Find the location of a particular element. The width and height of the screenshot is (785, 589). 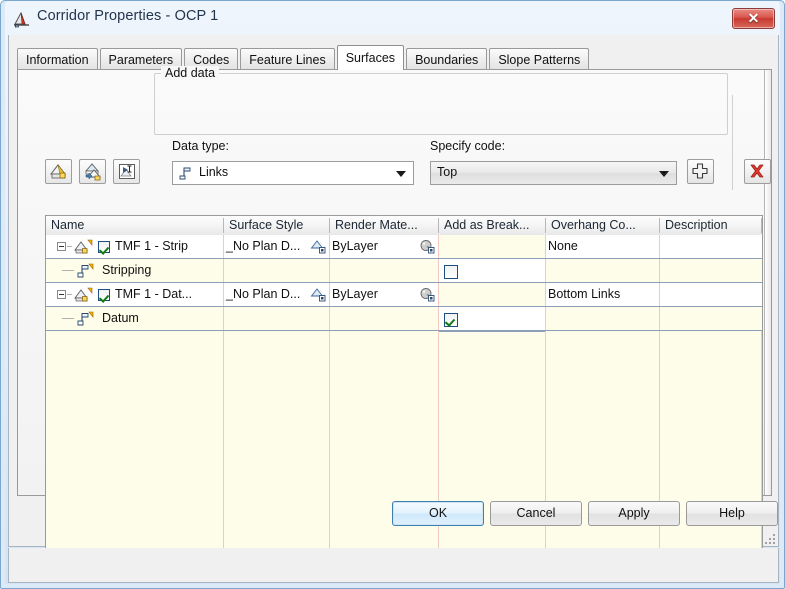

tab-surfaces: Surfaces is located at coordinates (370, 57).